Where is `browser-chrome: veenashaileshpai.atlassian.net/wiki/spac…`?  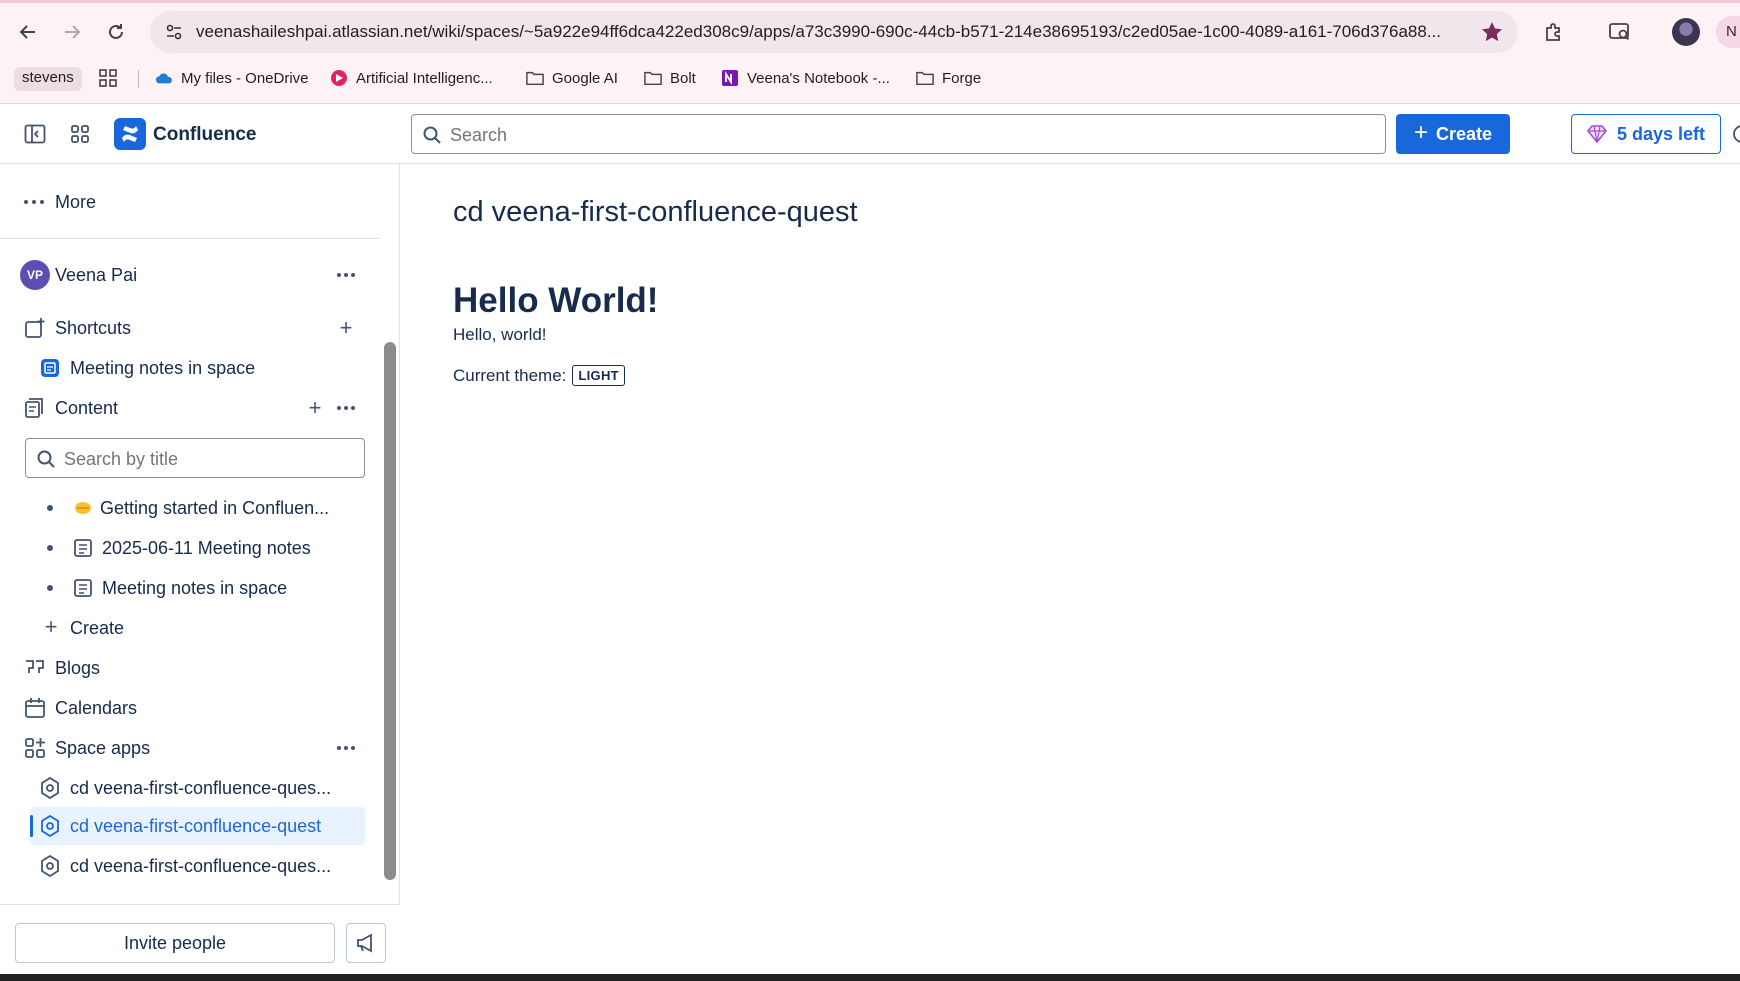 browser-chrome: veenashaileshpai.atlassian.net/wiki/spac… is located at coordinates (870, 52).